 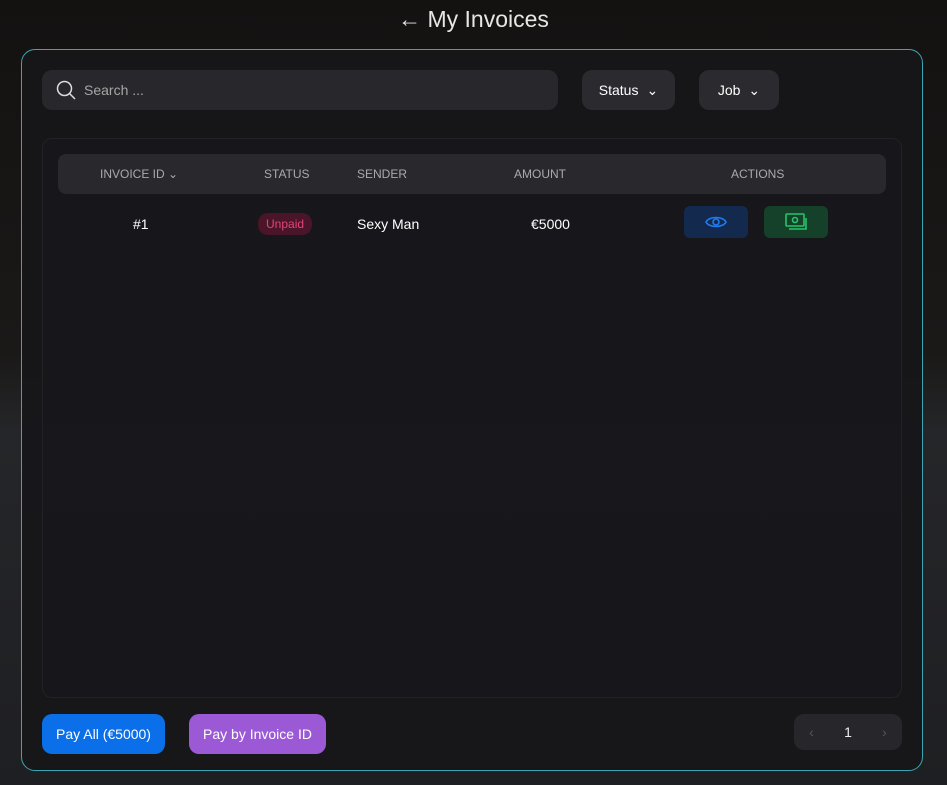 I want to click on next-page-button: ›, so click(x=884, y=732).